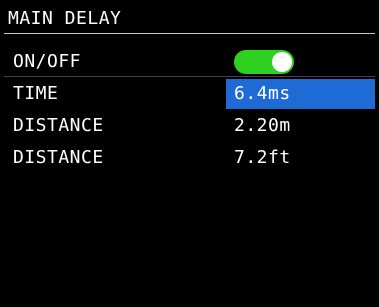  What do you see at coordinates (189, 158) in the screenshot?
I see `menu-row-distance-ft: DISTANCE 7.2ft` at bounding box center [189, 158].